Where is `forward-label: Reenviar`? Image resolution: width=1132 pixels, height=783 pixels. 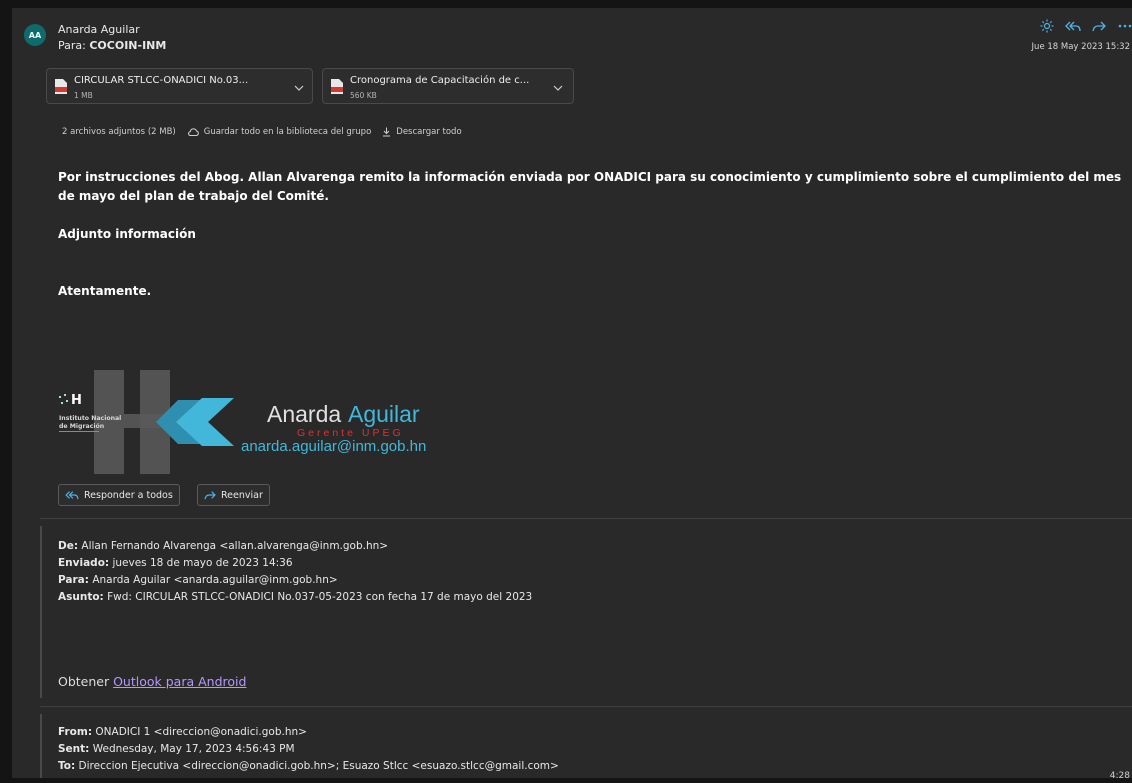
forward-label: Reenviar is located at coordinates (242, 495).